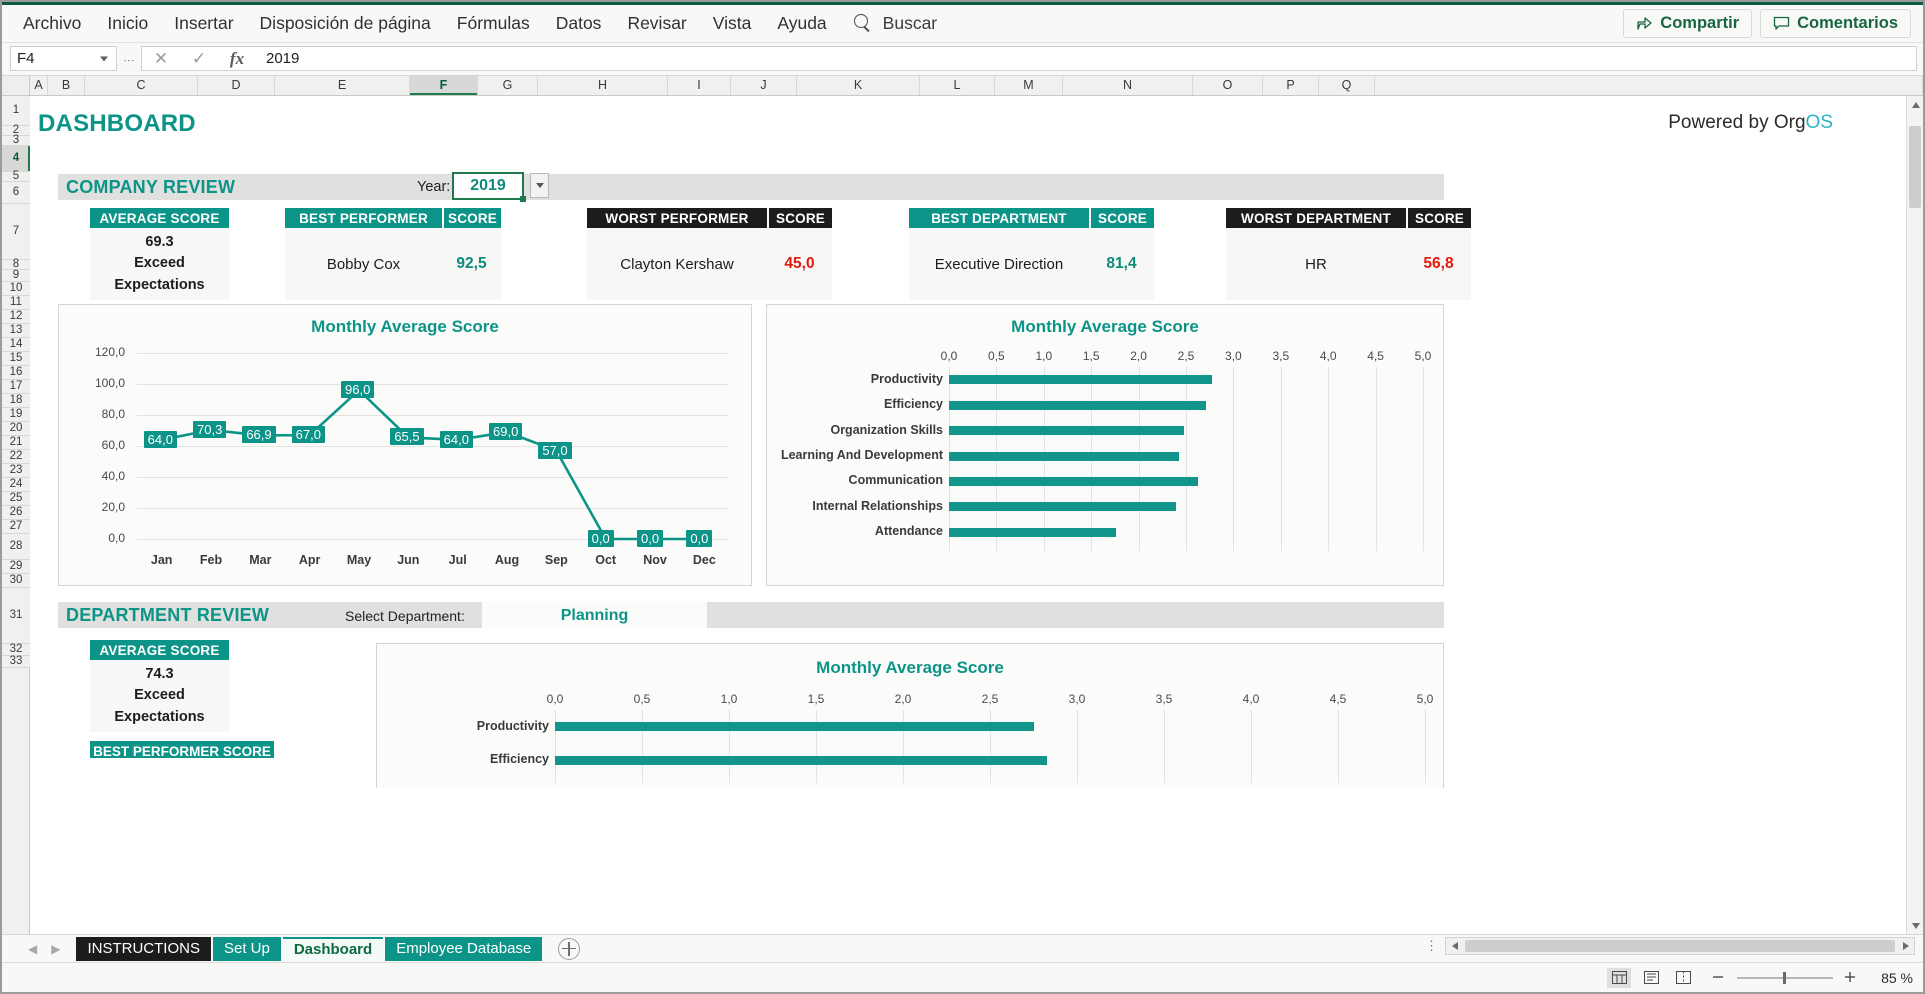  Describe the element at coordinates (16, 527) in the screenshot. I see `row-header-27: 27` at that location.